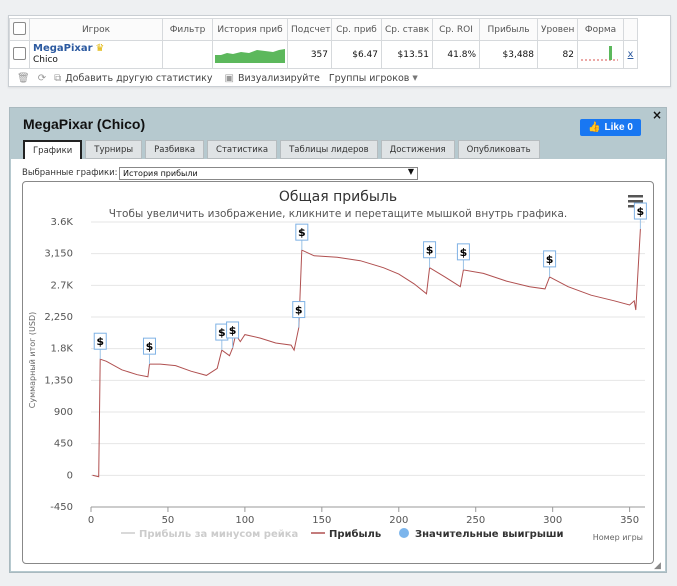 The width and height of the screenshot is (677, 586). What do you see at coordinates (23, 78) in the screenshot?
I see `trash-icon: 🗑` at bounding box center [23, 78].